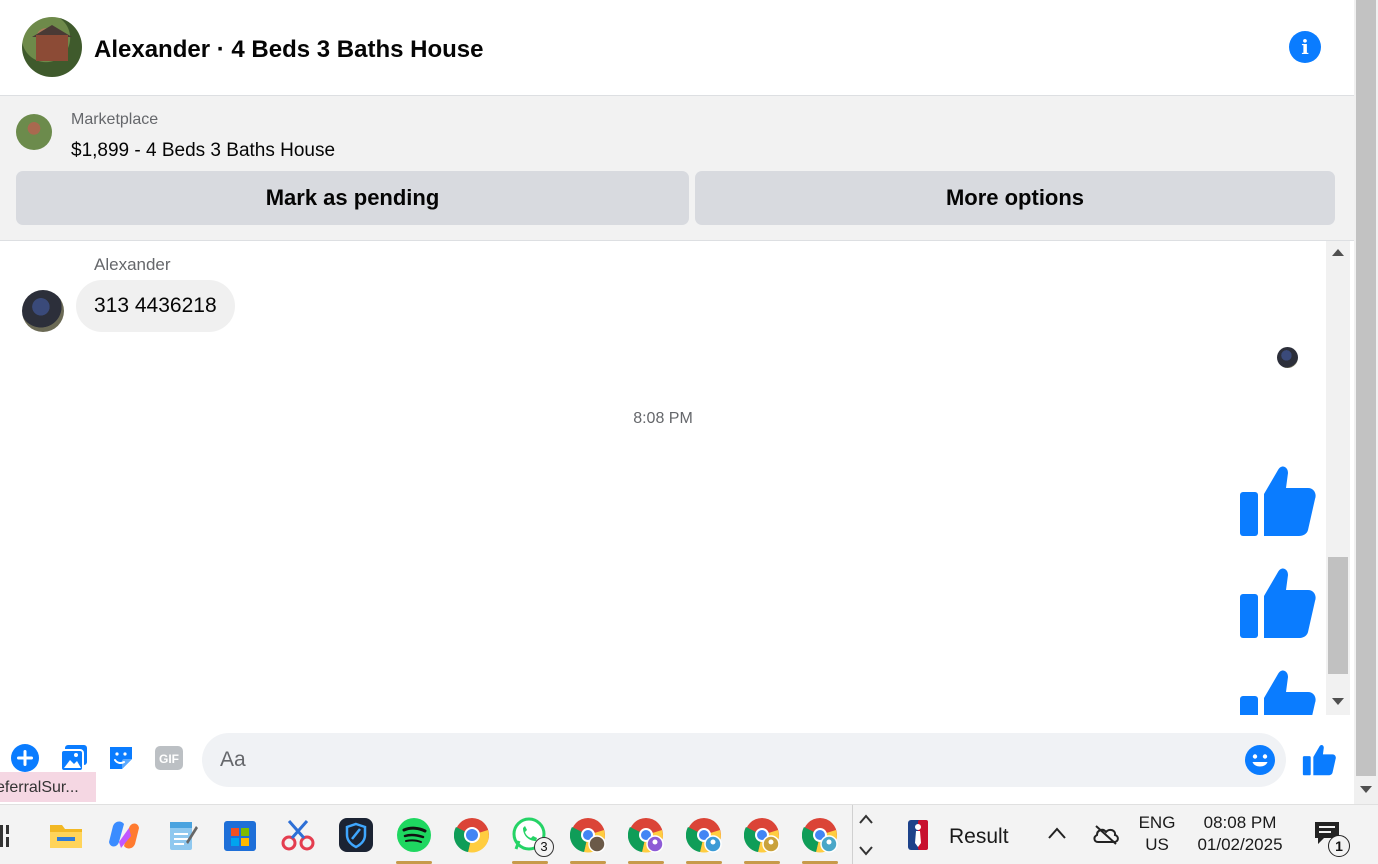  I want to click on notepad-icon, so click(182, 835).